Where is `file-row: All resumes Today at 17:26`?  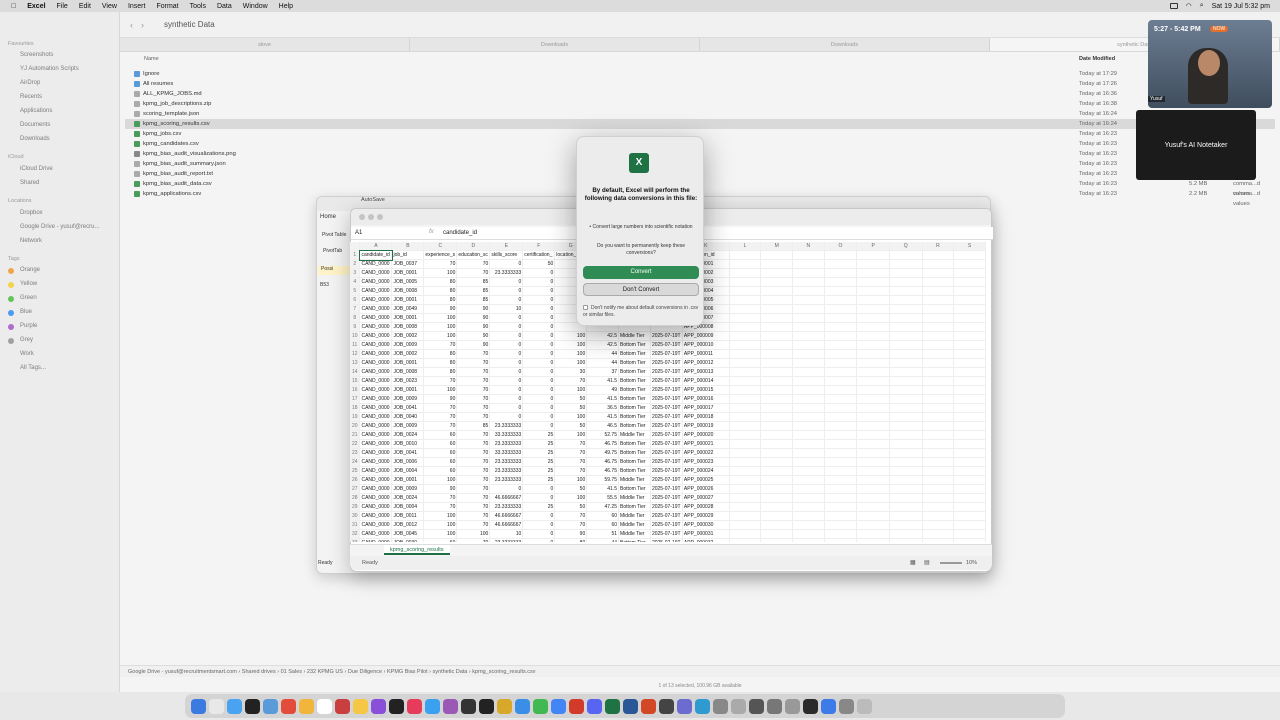
file-row: All resumes Today at 17:26 is located at coordinates (700, 84).